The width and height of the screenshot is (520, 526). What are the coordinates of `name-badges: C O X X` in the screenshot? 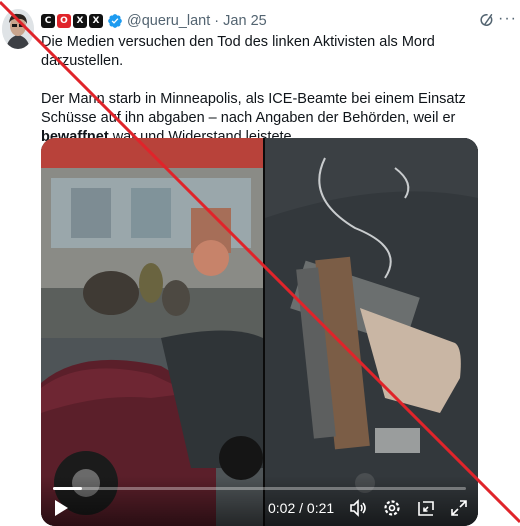 It's located at (72, 21).